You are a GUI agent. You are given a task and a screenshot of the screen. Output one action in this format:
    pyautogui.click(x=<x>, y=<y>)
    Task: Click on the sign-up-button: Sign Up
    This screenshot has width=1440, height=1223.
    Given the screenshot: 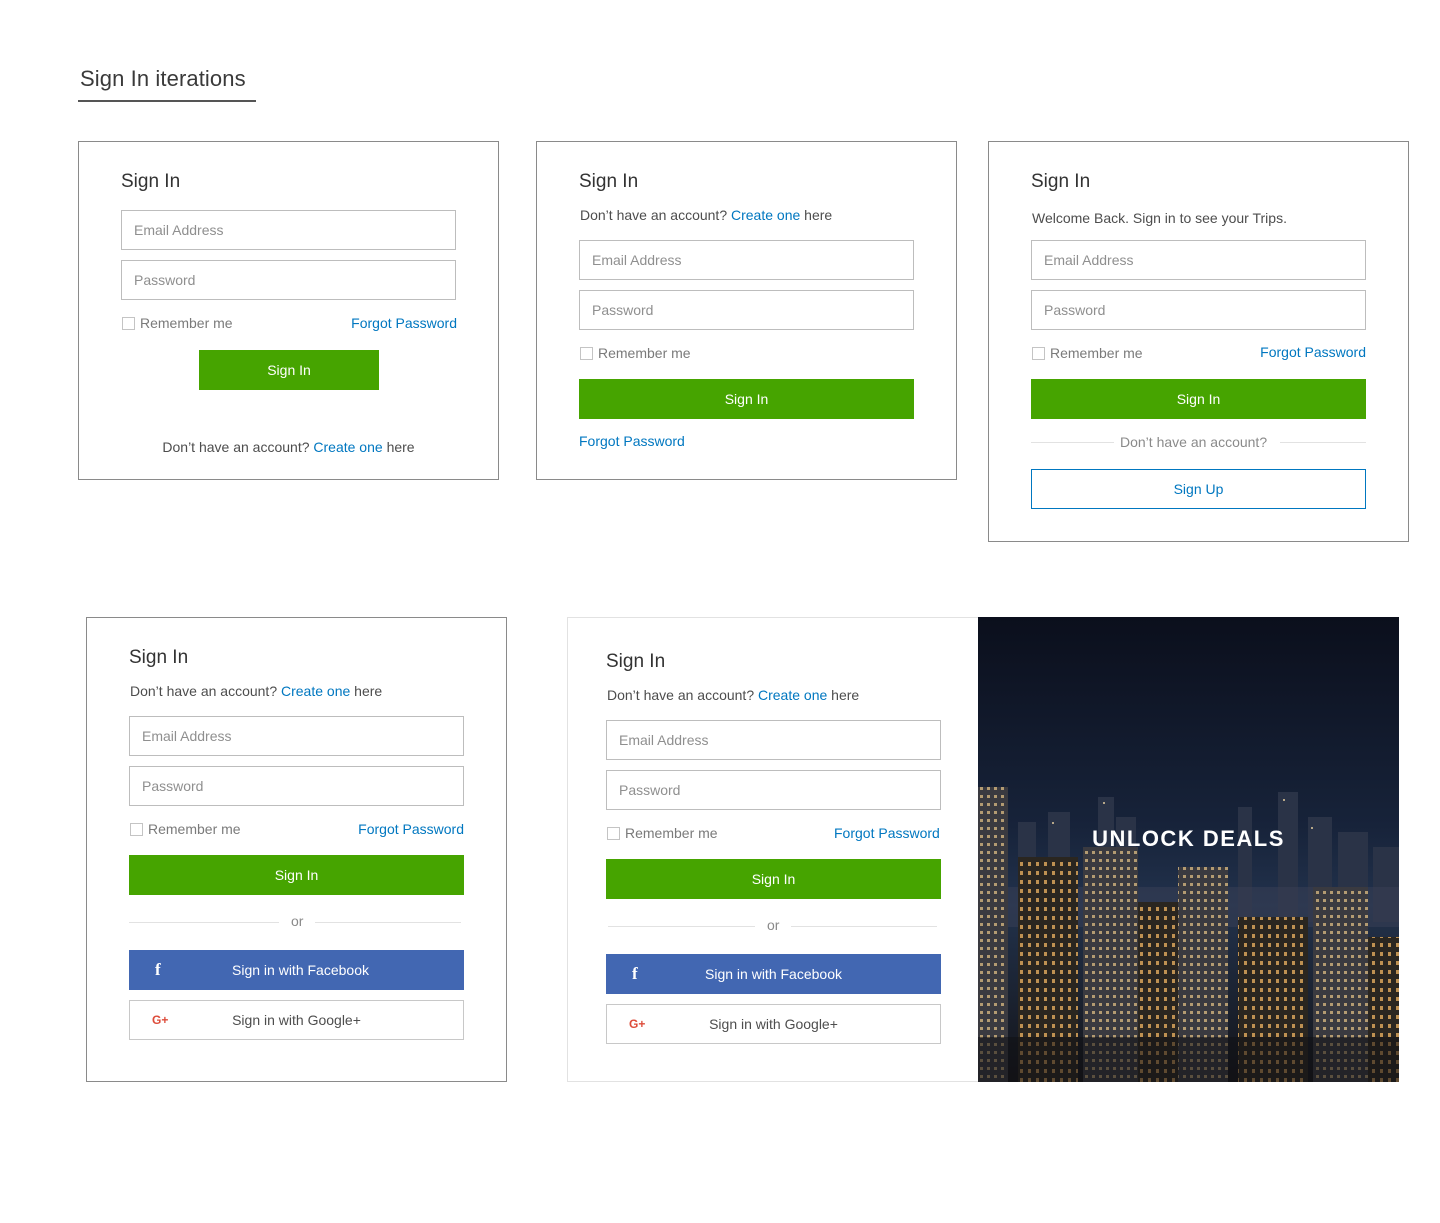 What is the action you would take?
    pyautogui.click(x=1198, y=489)
    